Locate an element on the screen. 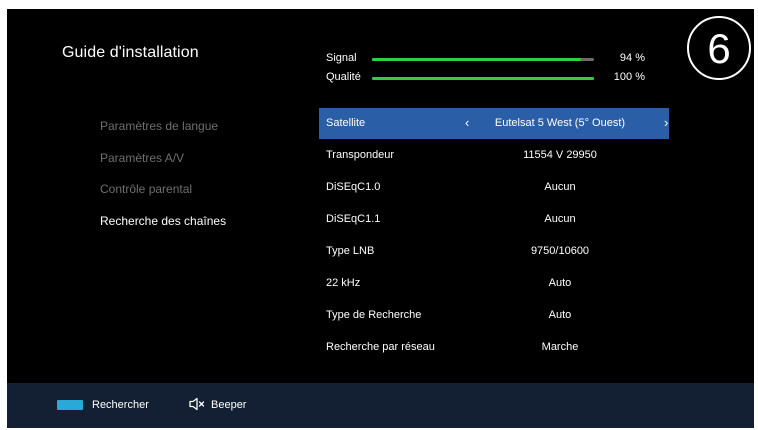 Image resolution: width=758 pixels, height=430 pixels. setting-label: 22 kHz is located at coordinates (343, 283).